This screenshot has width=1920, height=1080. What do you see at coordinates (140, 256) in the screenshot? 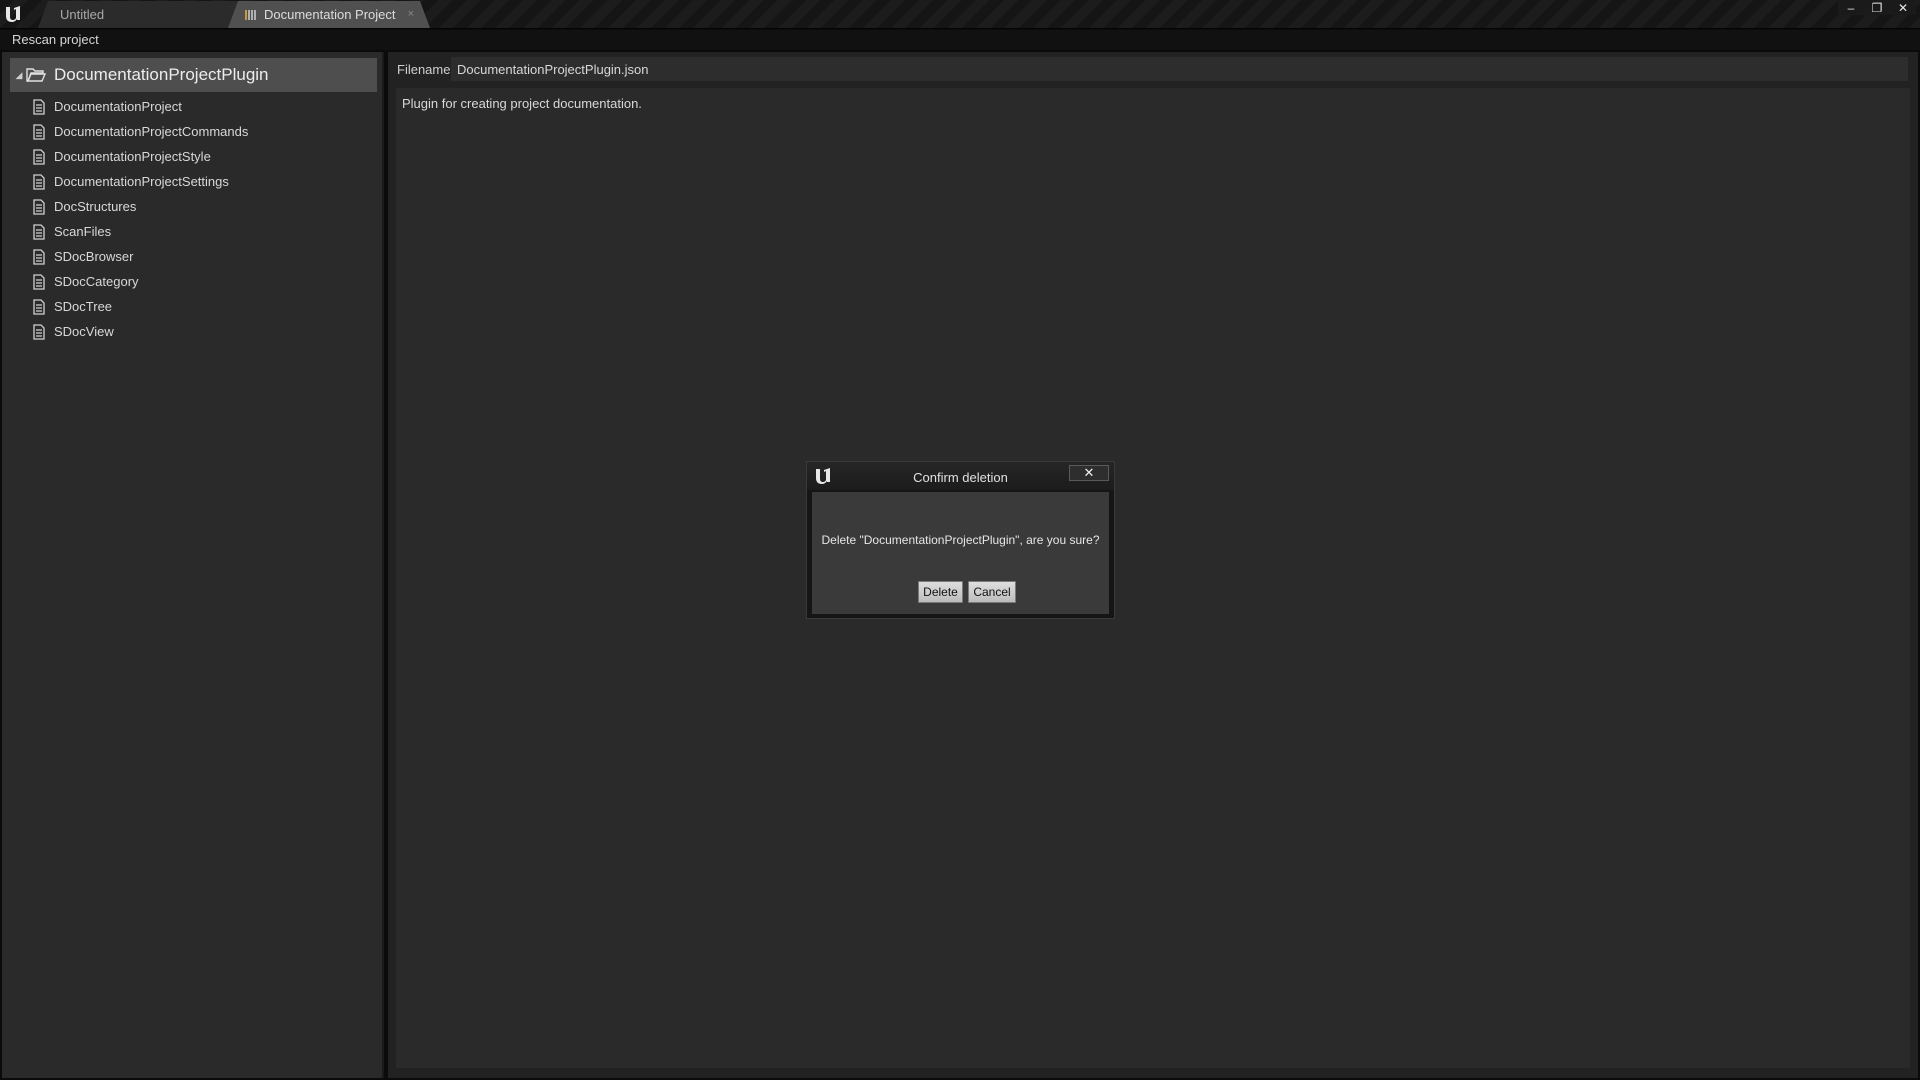
I see `tree-item: SDocBrowser` at bounding box center [140, 256].